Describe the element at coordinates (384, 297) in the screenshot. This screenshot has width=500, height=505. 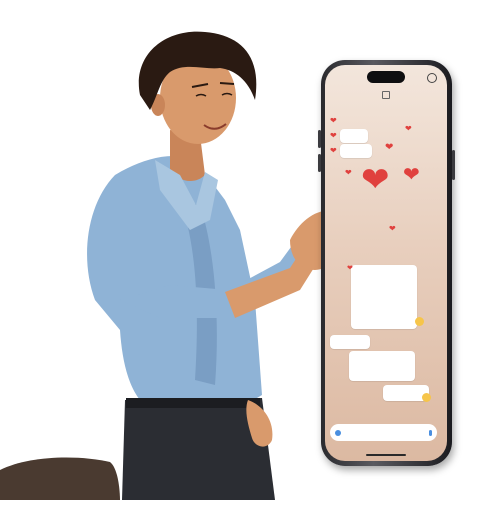
I see `message-bubble-long` at that location.